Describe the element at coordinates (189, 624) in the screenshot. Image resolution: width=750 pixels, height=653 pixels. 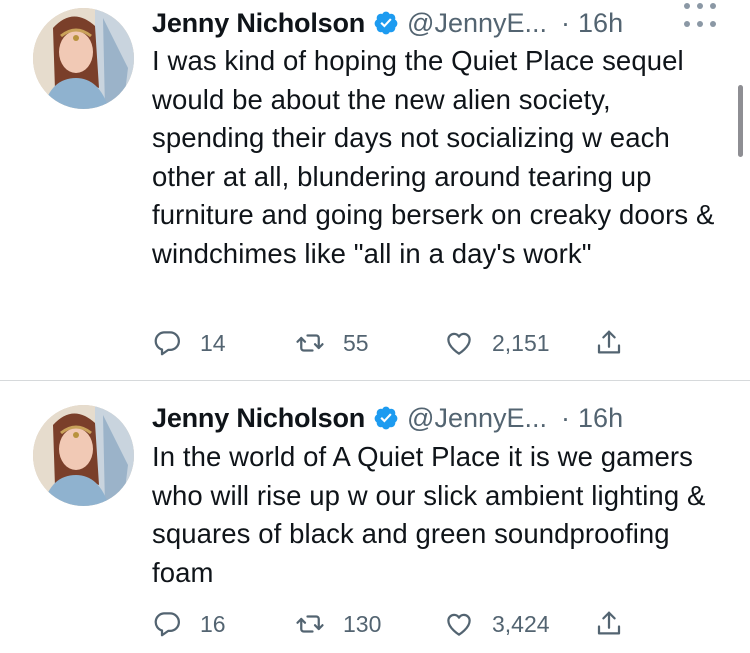
I see `reply-button: 16` at that location.